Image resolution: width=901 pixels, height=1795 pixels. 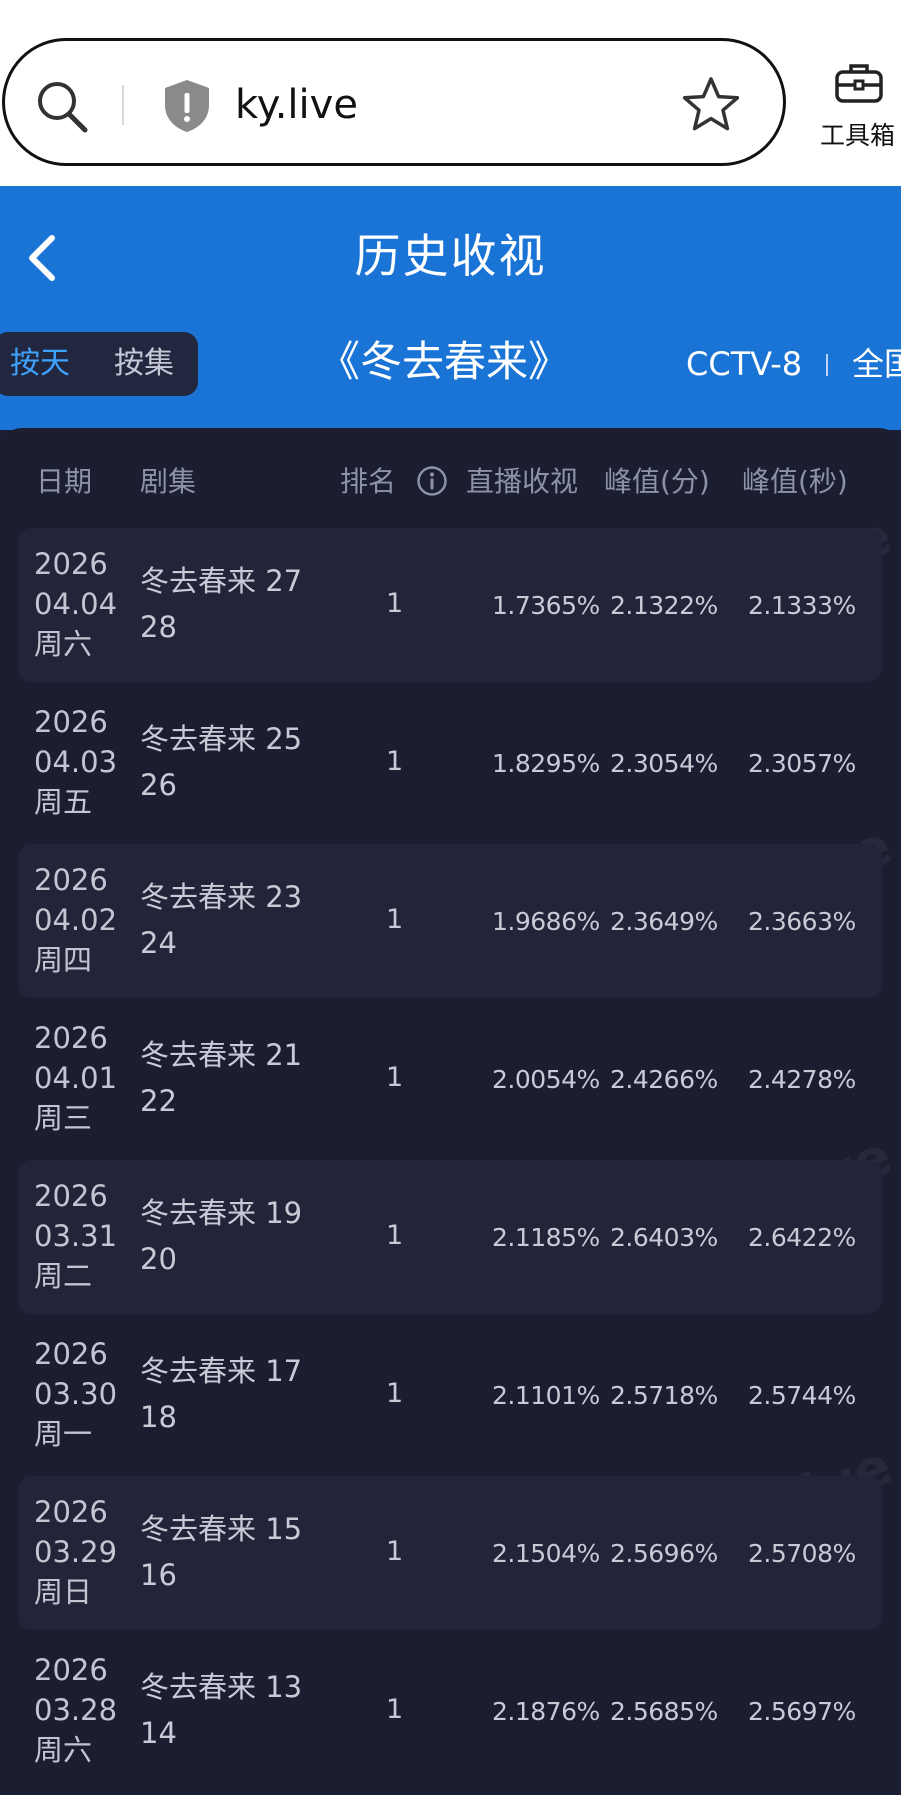 I want to click on episode-cell: 冬去春来 17 18, so click(x=221, y=1394).